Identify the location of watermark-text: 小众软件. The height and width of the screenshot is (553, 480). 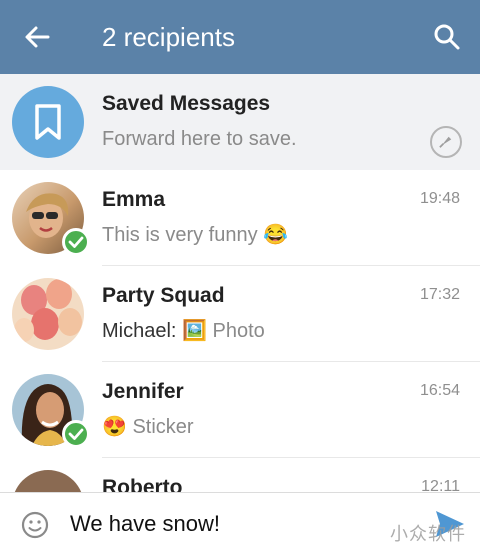
(428, 534).